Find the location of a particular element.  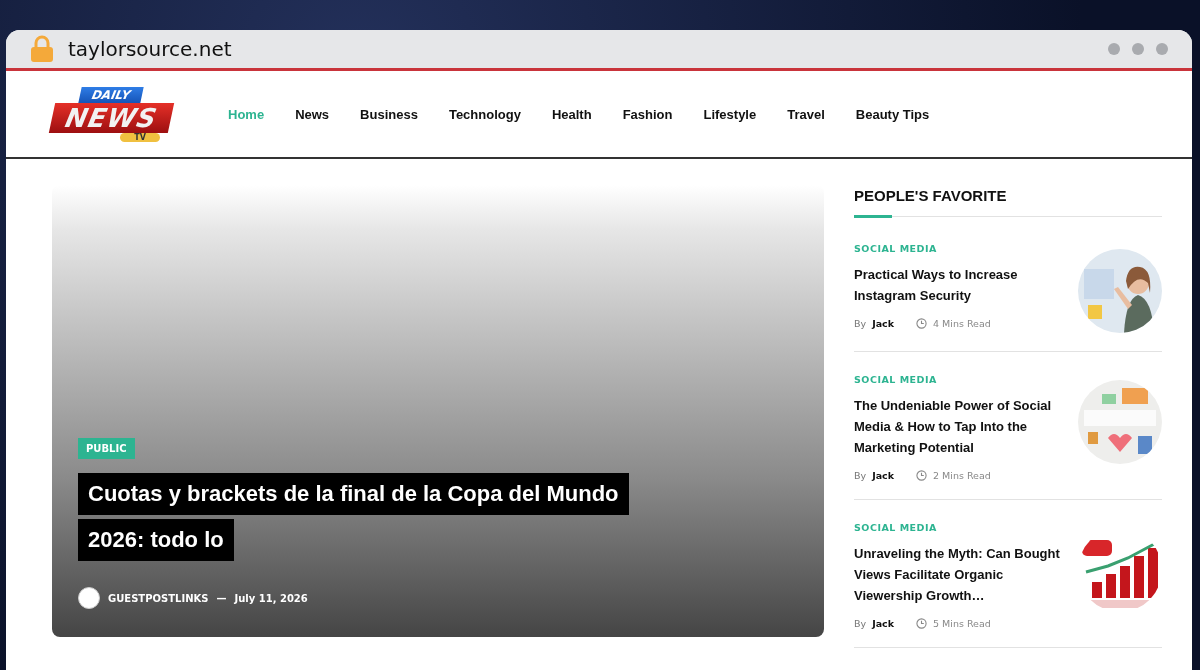

read-time: 2 Mins Read is located at coordinates (962, 475).